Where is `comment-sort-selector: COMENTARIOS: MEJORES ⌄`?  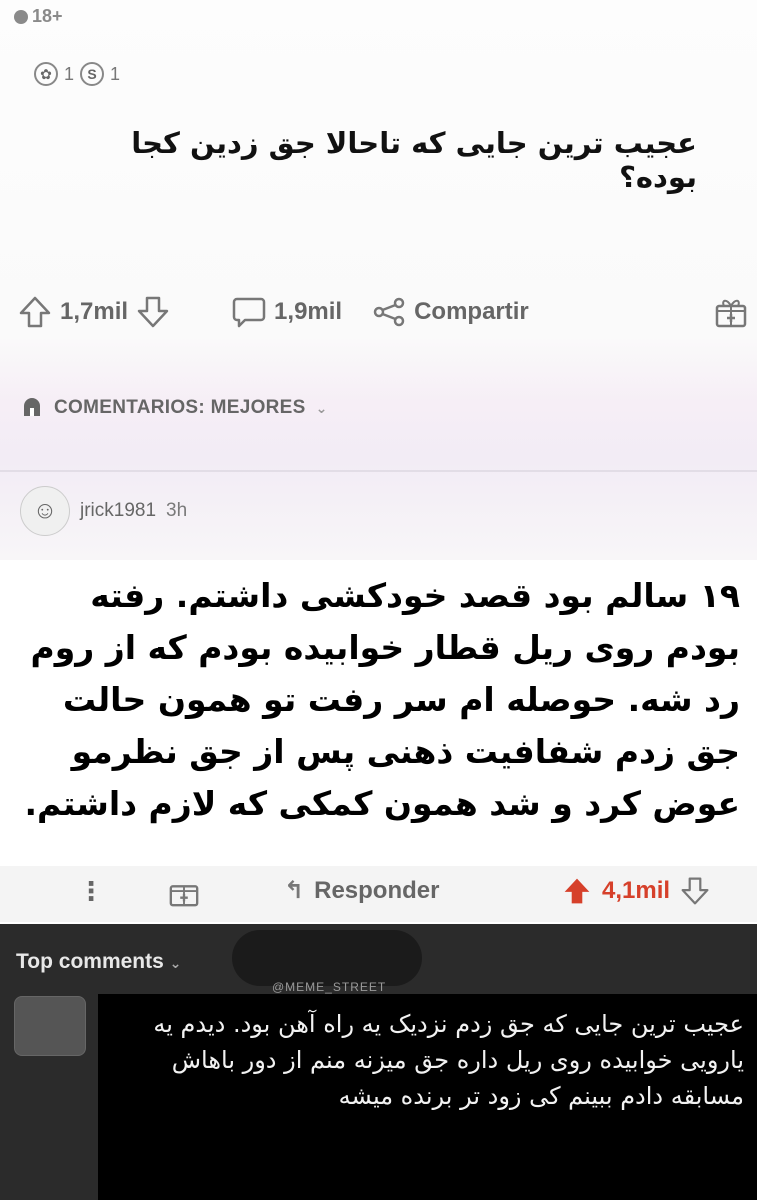
comment-sort-selector: COMENTARIOS: MEJORES ⌄ is located at coordinates (174, 408).